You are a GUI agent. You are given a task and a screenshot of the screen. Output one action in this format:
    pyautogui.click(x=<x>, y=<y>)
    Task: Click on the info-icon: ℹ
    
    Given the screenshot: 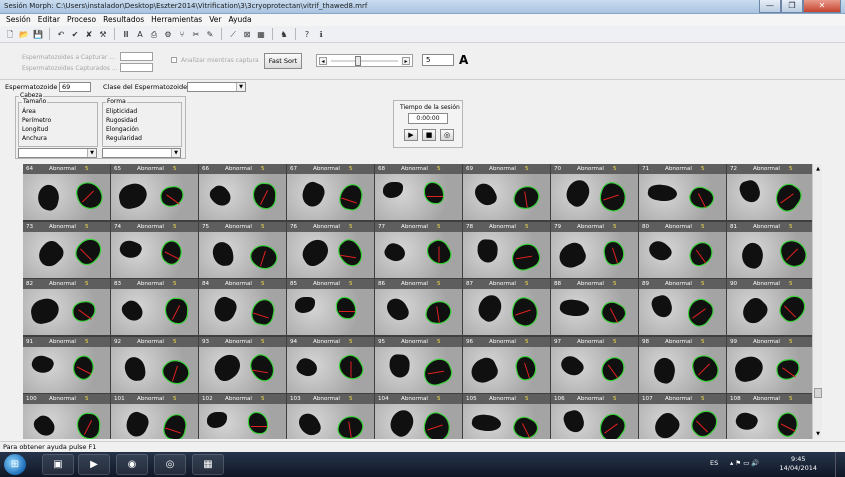 What is the action you would take?
    pyautogui.click(x=321, y=34)
    